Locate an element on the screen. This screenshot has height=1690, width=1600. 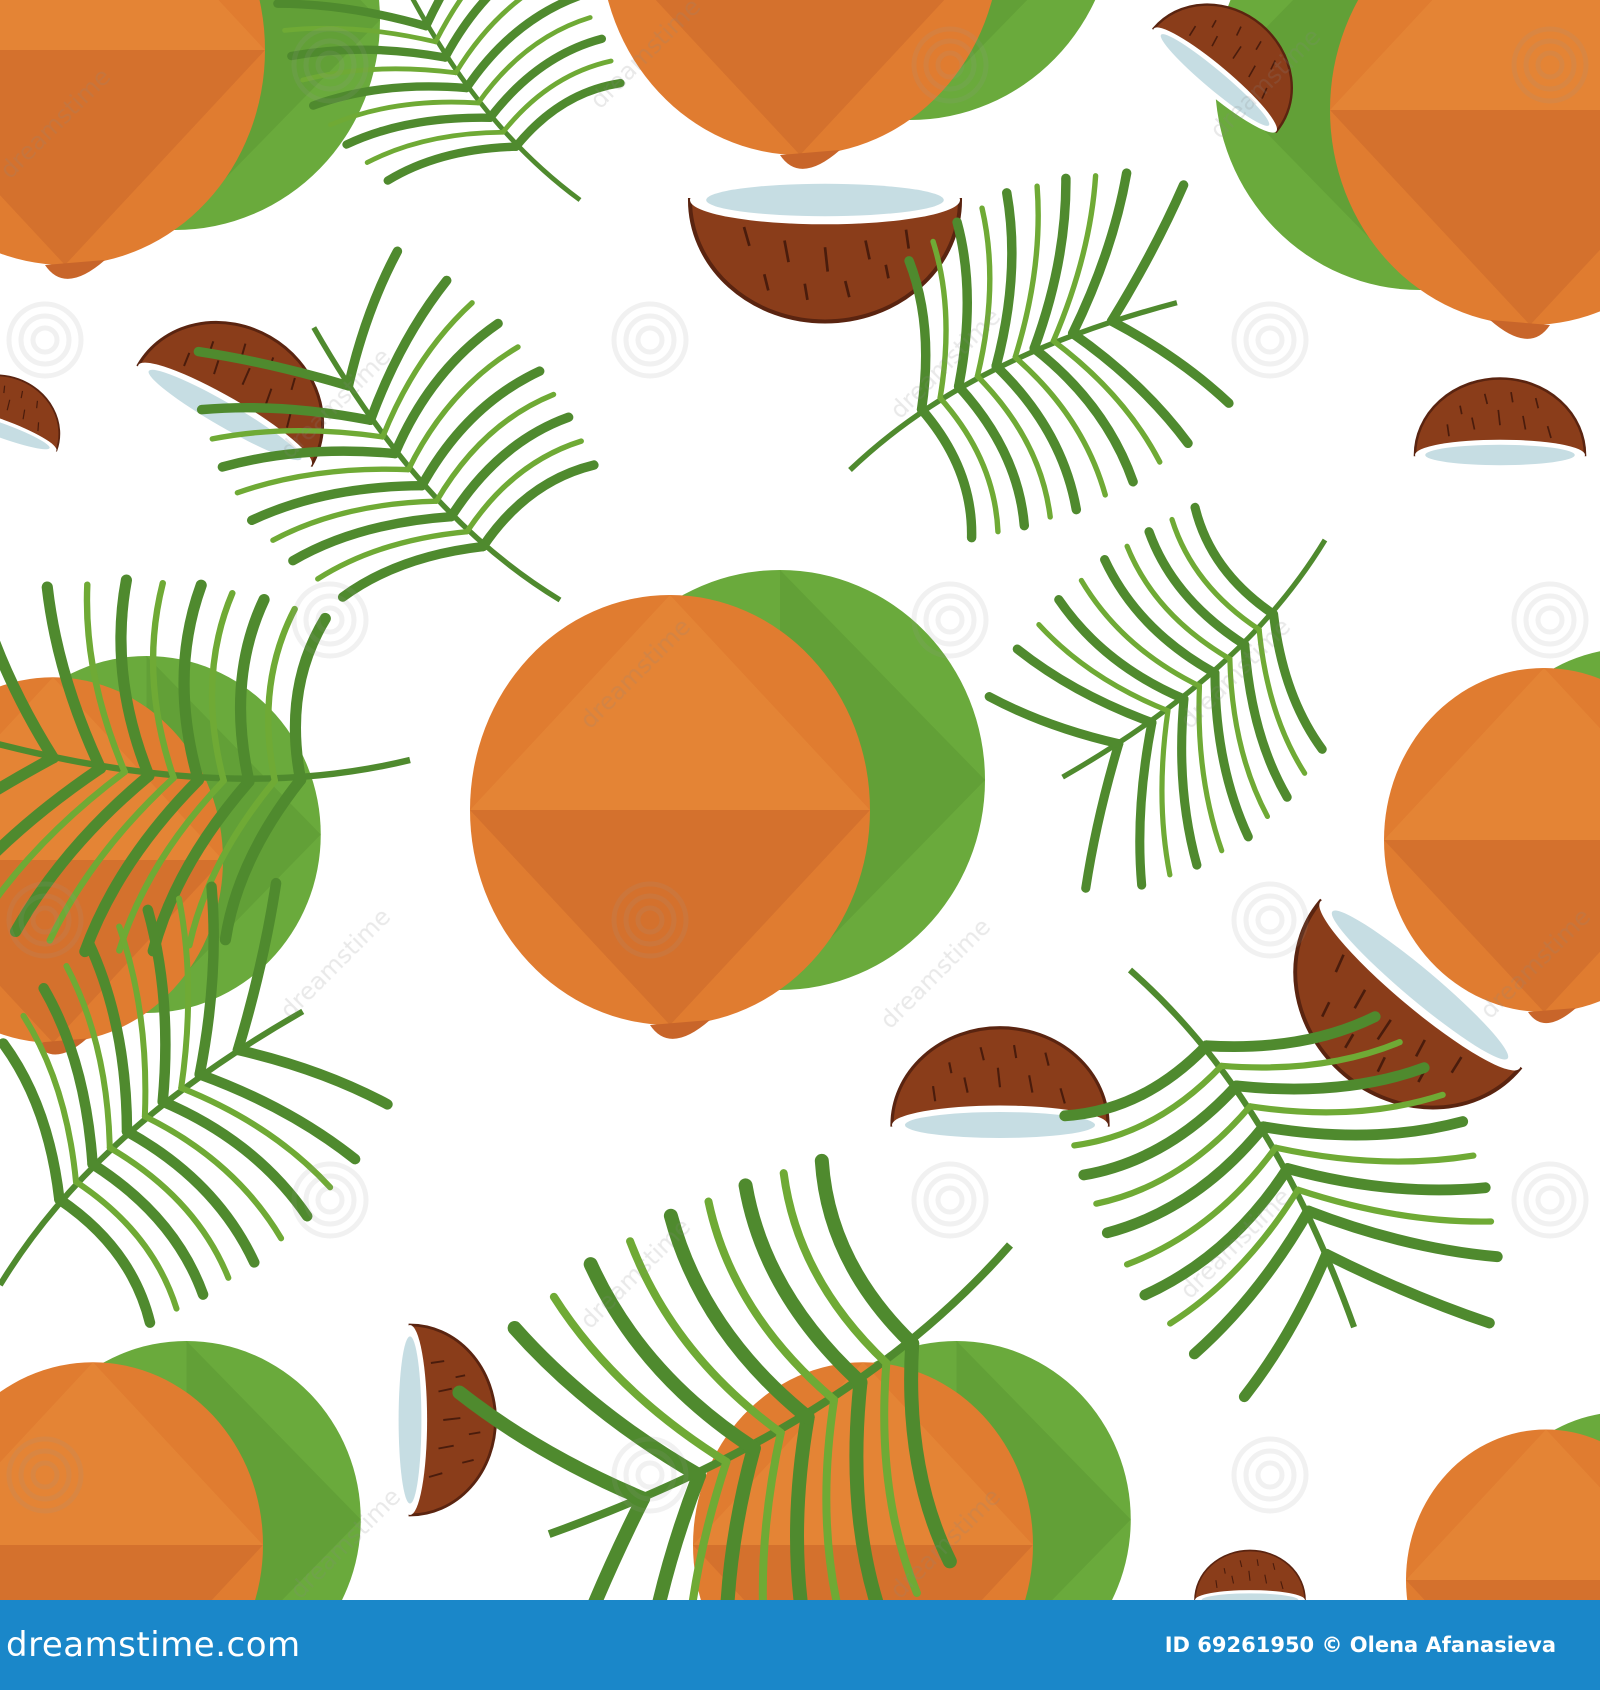
image-credit: ID 69261950 © Olena Afanasieva is located at coordinates (1360, 1645).